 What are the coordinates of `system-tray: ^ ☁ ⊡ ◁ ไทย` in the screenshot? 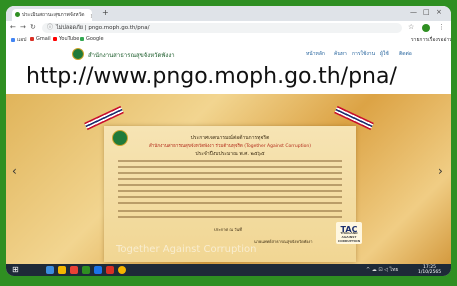 It's located at (382, 270).